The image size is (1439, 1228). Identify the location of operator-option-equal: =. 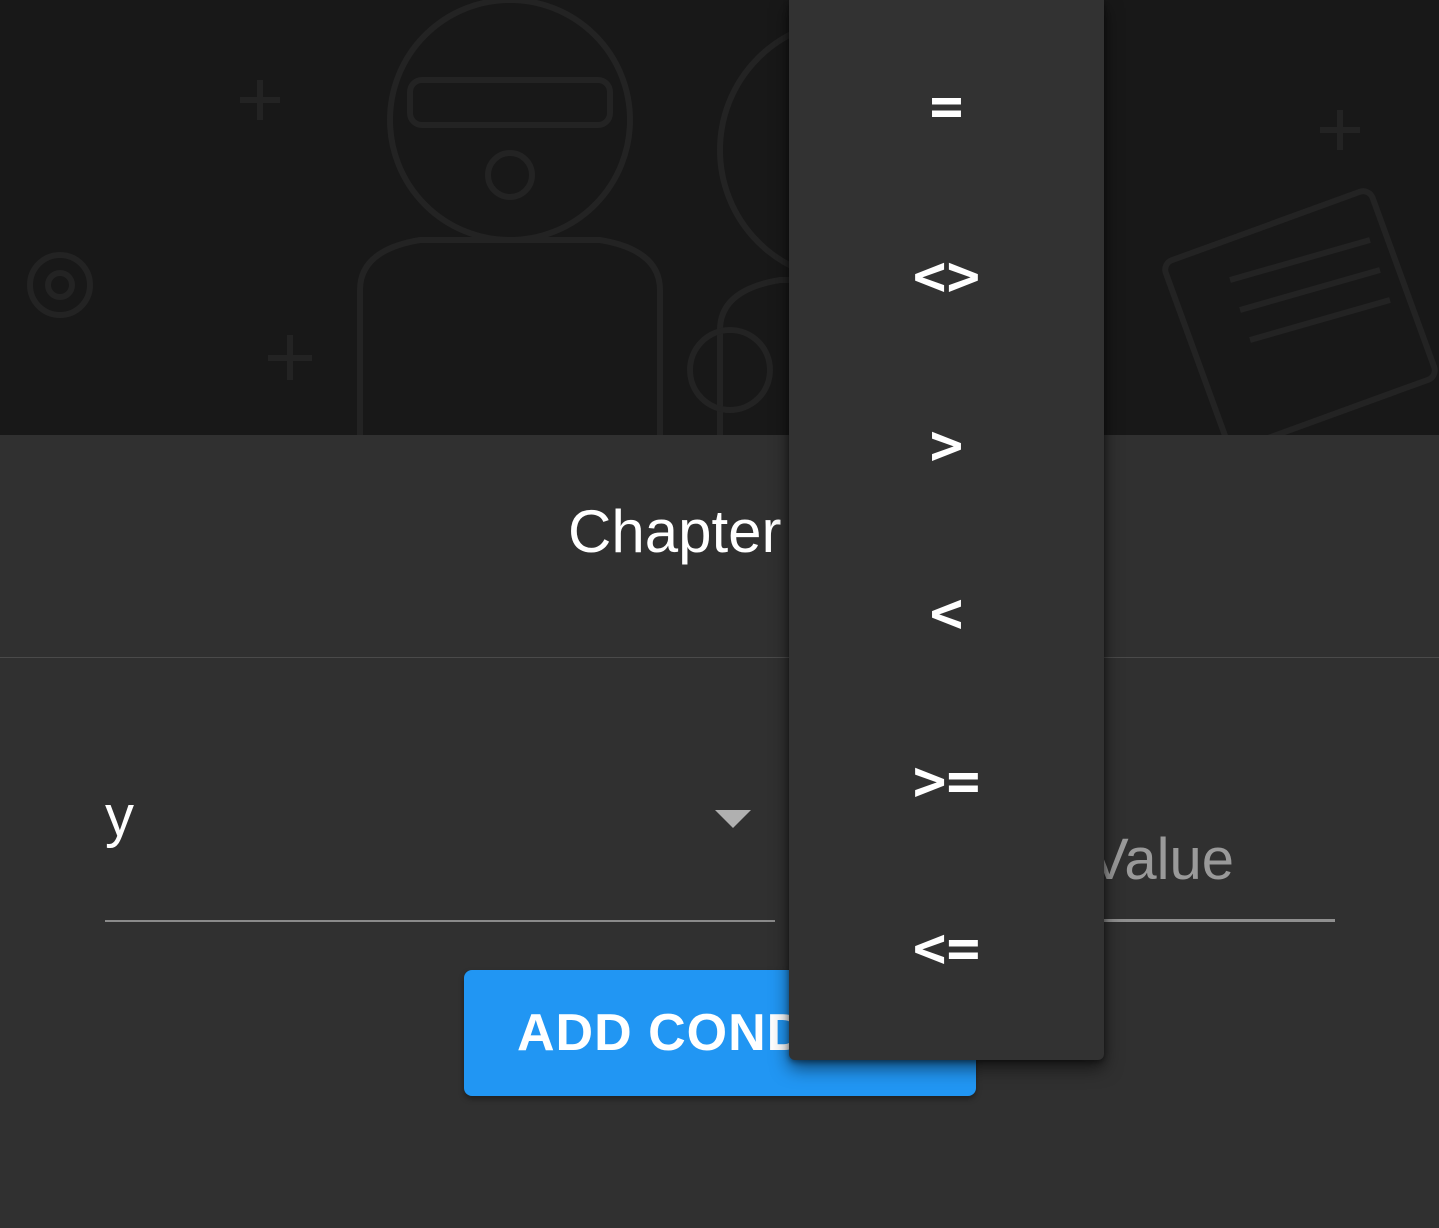
(946, 106).